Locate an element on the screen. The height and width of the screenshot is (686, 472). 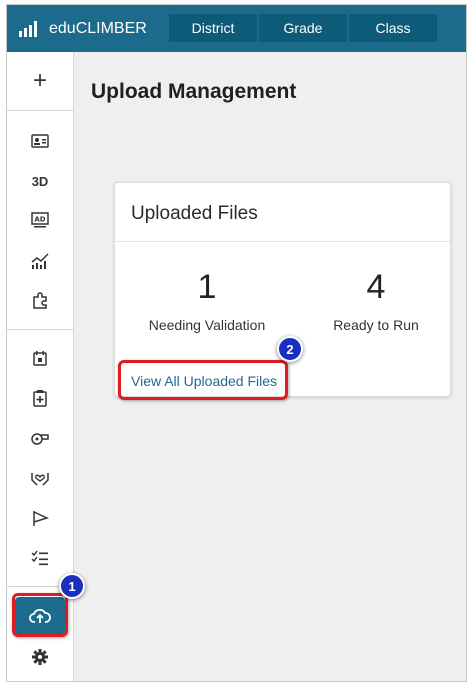
sidebar-item-settings is located at coordinates (40, 657).